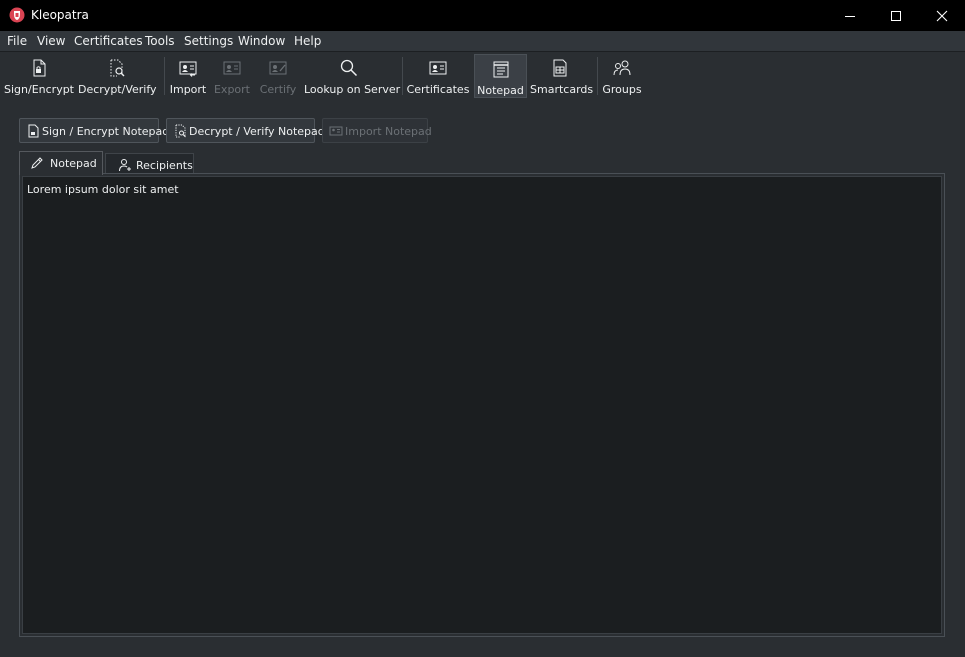 The width and height of the screenshot is (965, 657). What do you see at coordinates (349, 68) in the screenshot?
I see `search-icon` at bounding box center [349, 68].